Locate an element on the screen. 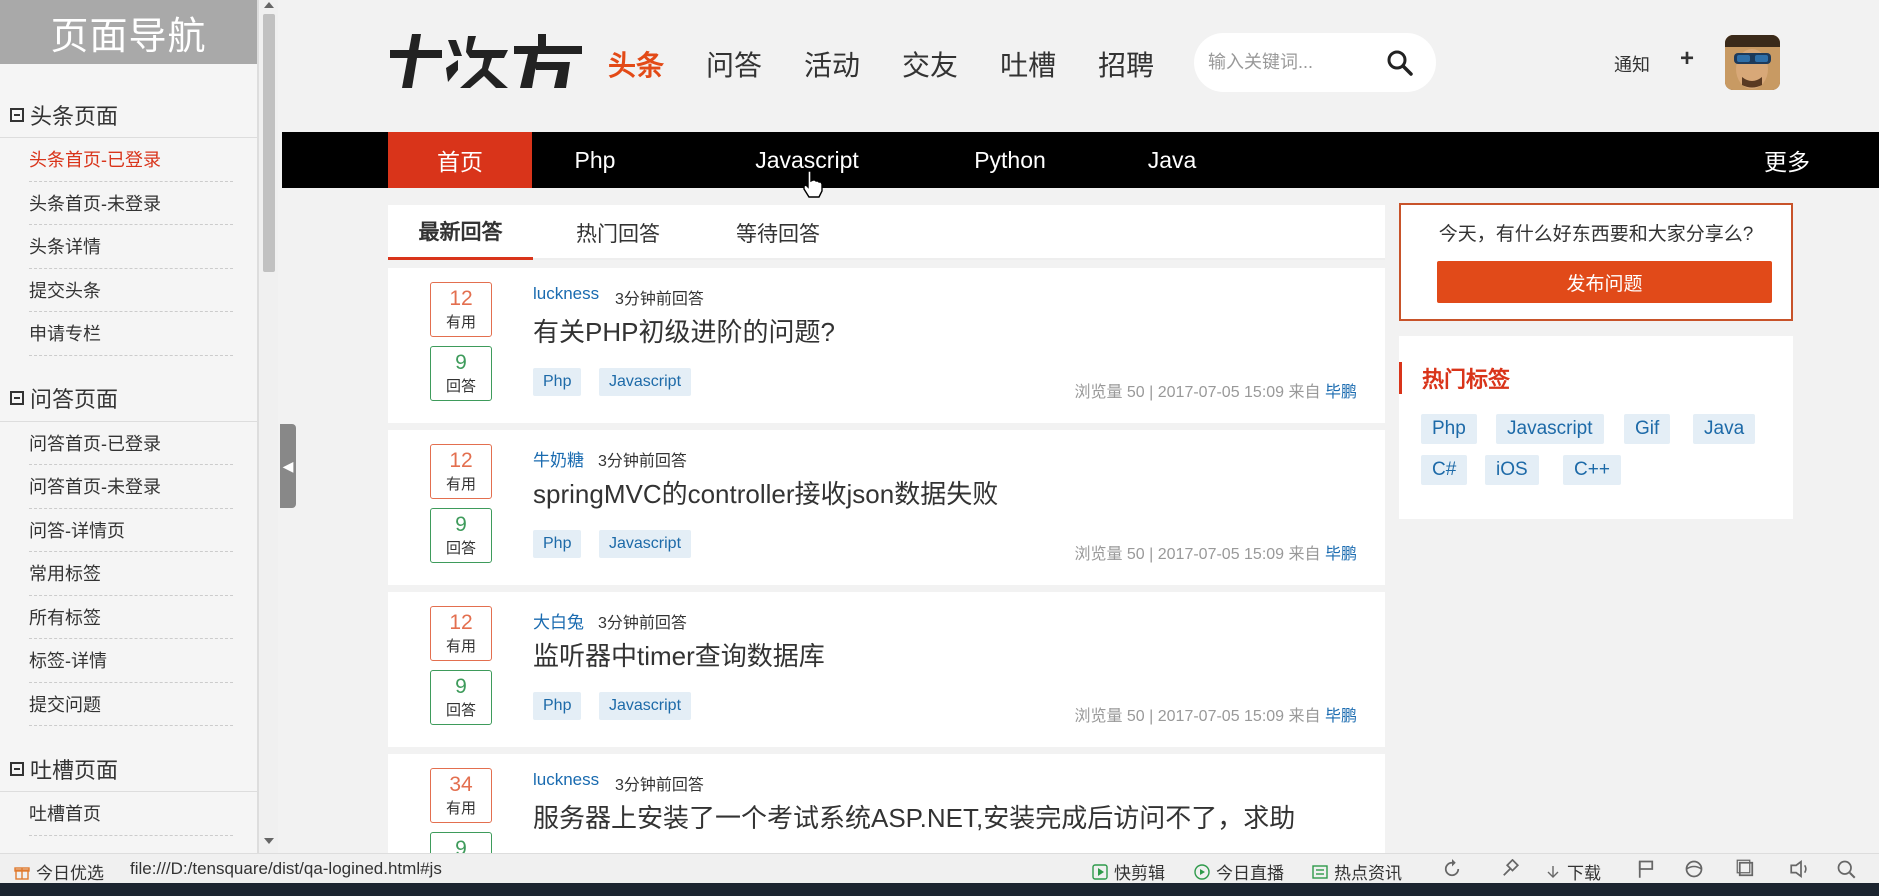 Image resolution: width=1879 pixels, height=896 pixels. live: 今日直播 is located at coordinates (1239, 871).